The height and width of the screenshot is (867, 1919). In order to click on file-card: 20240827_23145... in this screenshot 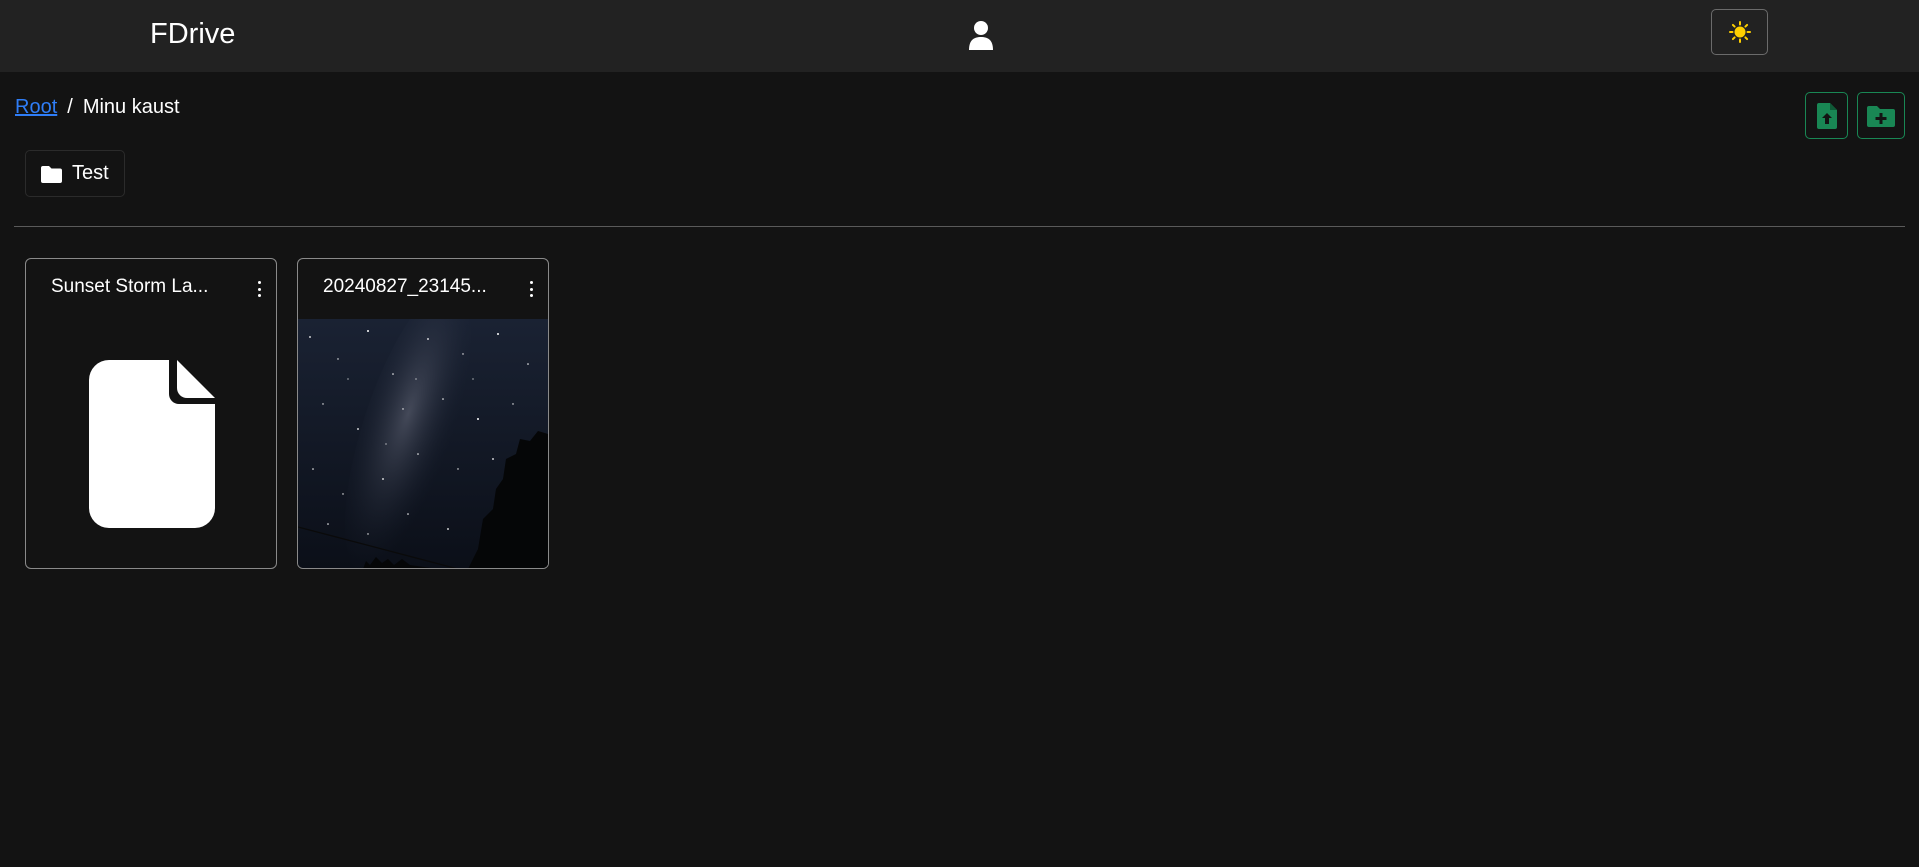, I will do `click(423, 413)`.